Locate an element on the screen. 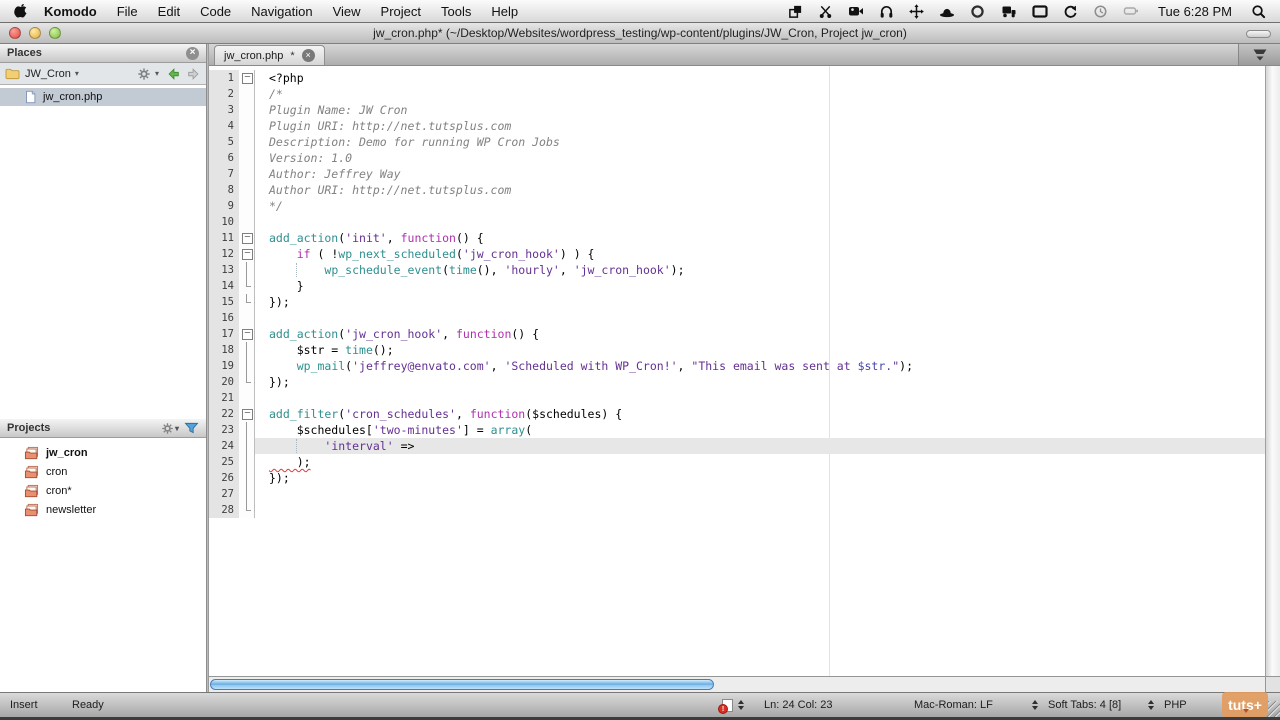 This screenshot has height=720, width=1280. menu-navigation: Navigation is located at coordinates (281, 11).